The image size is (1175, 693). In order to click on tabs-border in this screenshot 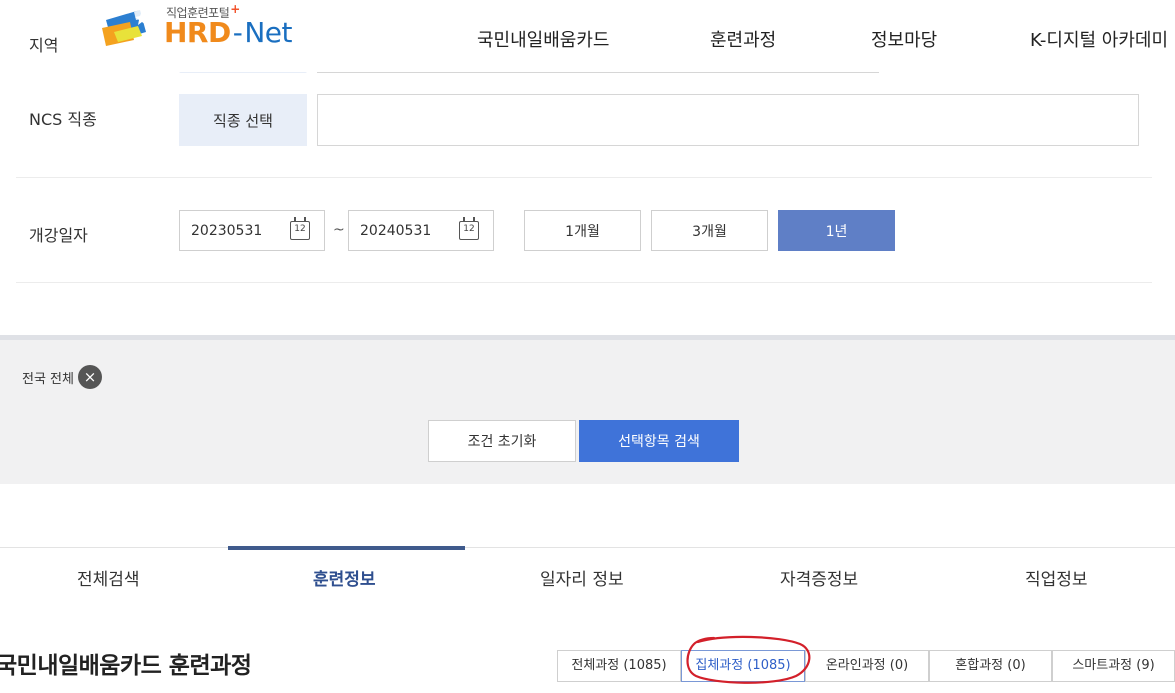, I will do `click(587, 547)`.